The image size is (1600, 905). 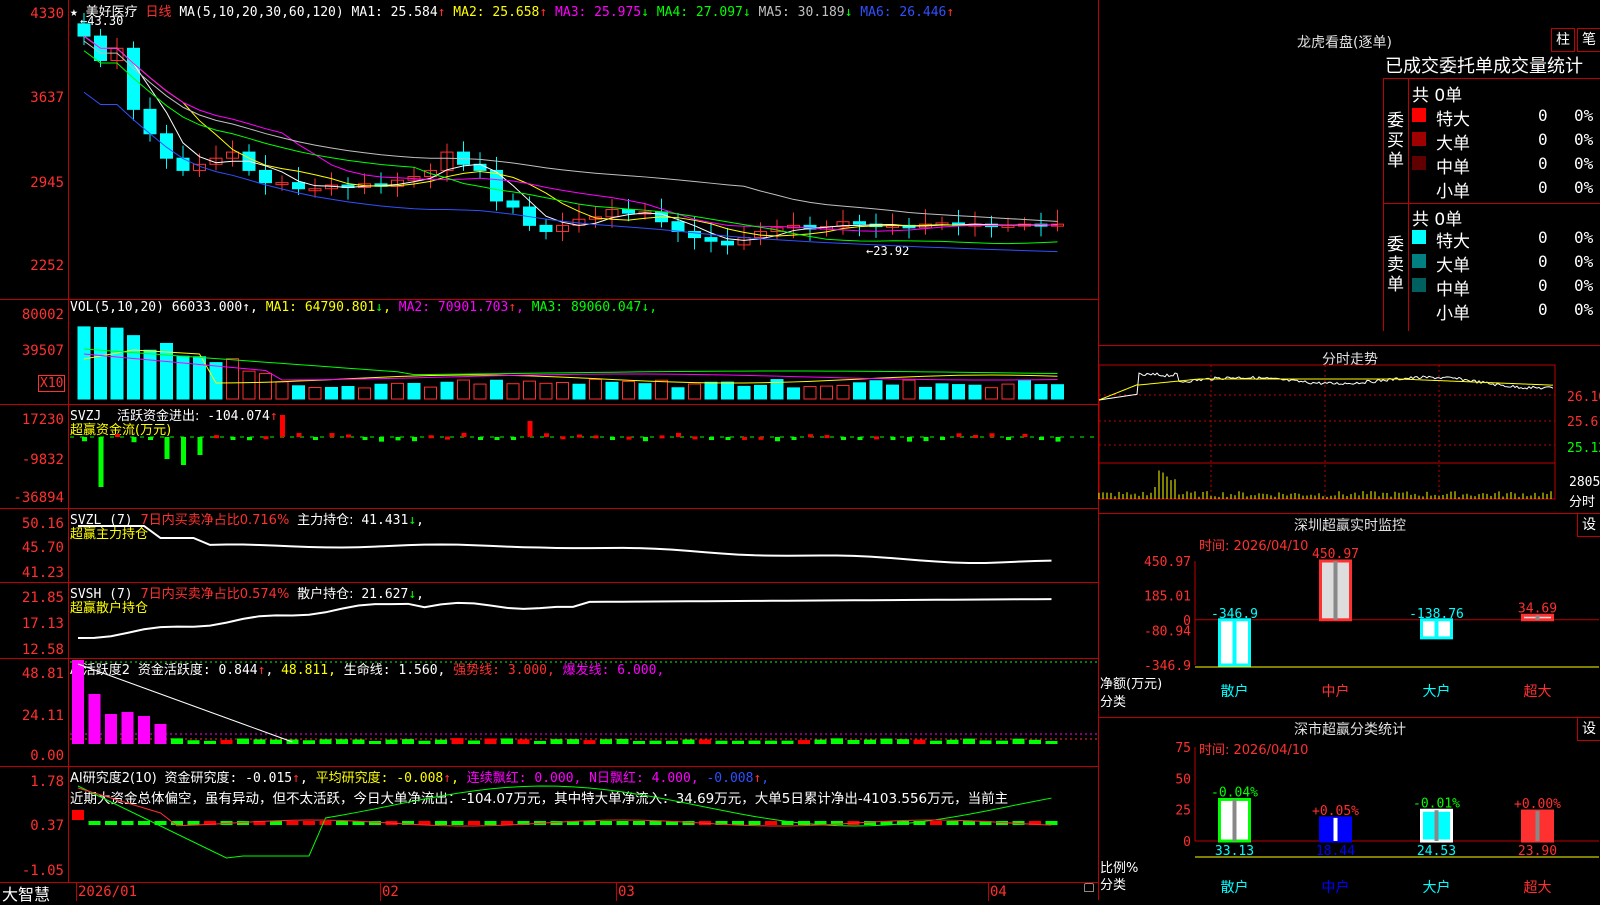 What do you see at coordinates (1336, 691) in the screenshot?
I see `sz1-category: 中户` at bounding box center [1336, 691].